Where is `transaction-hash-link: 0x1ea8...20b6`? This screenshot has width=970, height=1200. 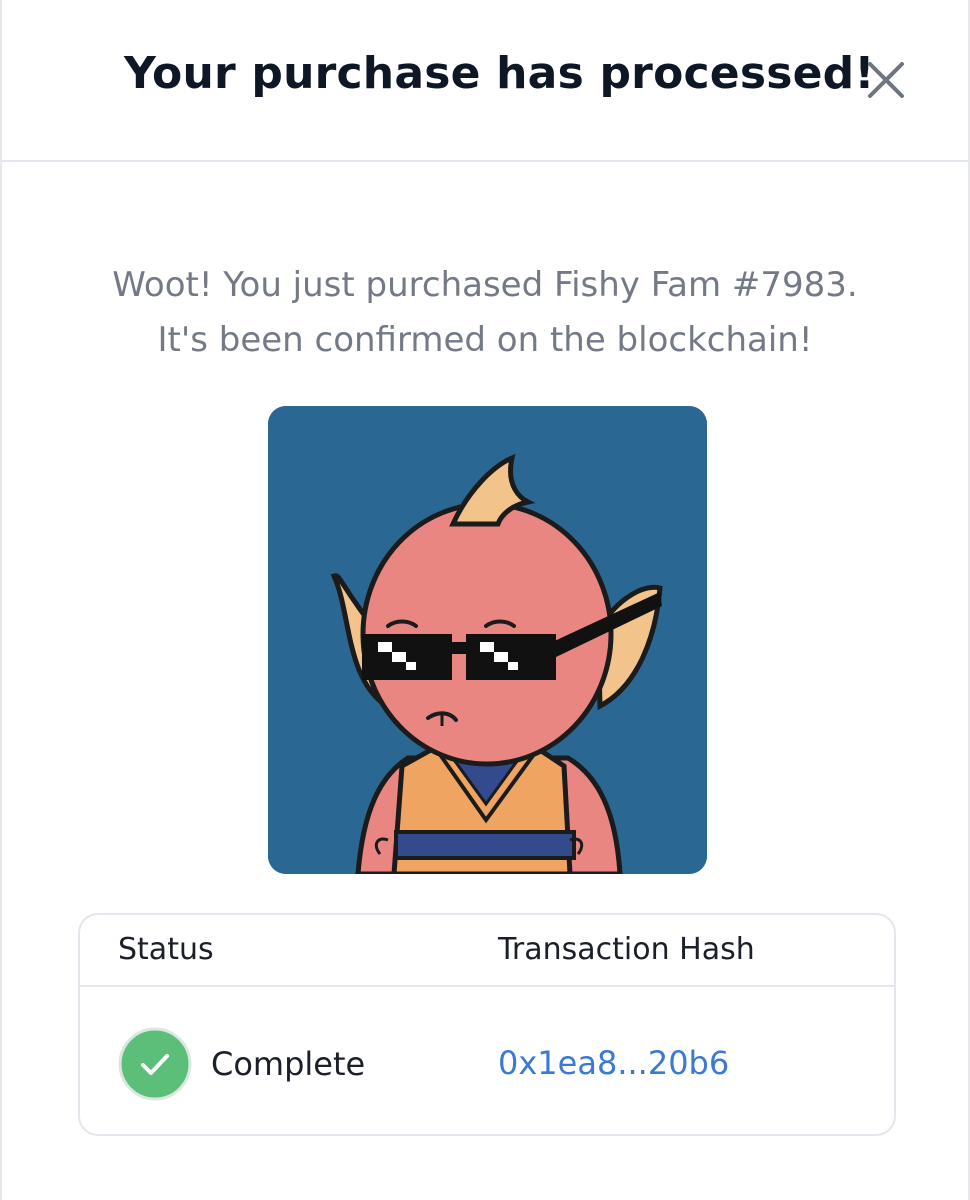 transaction-hash-link: 0x1ea8...20b6 is located at coordinates (613, 1063).